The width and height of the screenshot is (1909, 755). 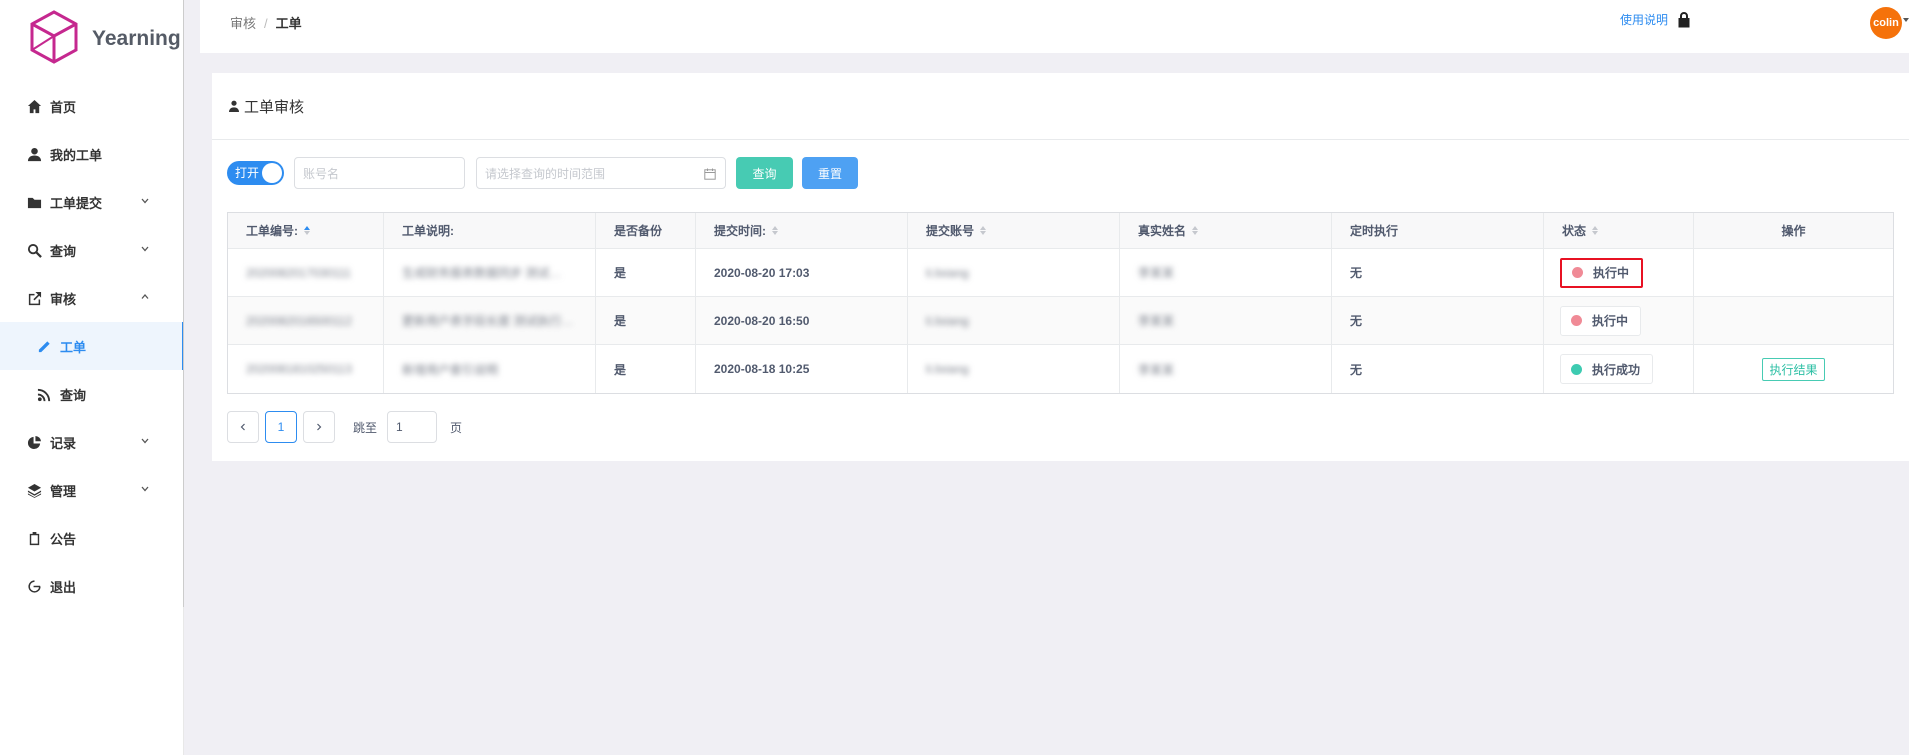 I want to click on column-header-time: 提交时间:, so click(x=802, y=230).